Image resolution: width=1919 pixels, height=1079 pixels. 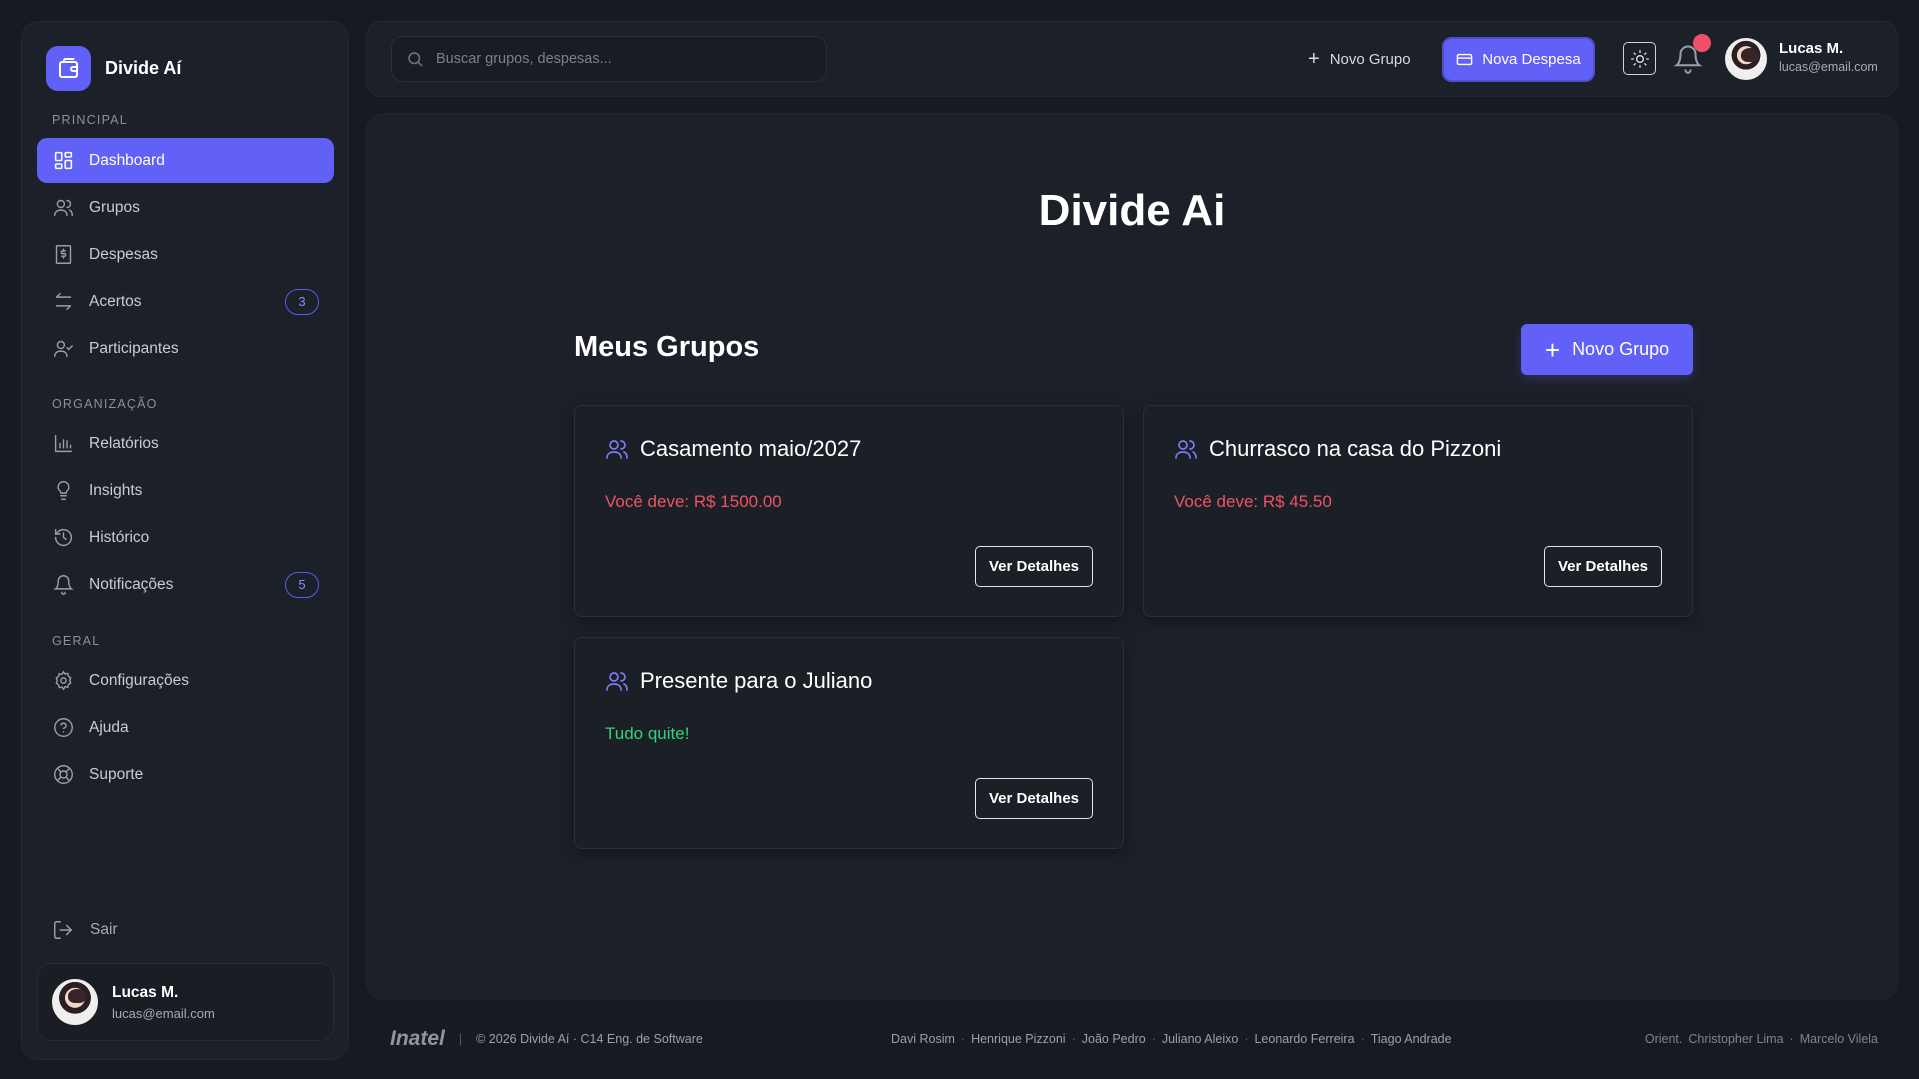 I want to click on topbar-user: Lucas M. lucas@email.com, so click(x=1828, y=57).